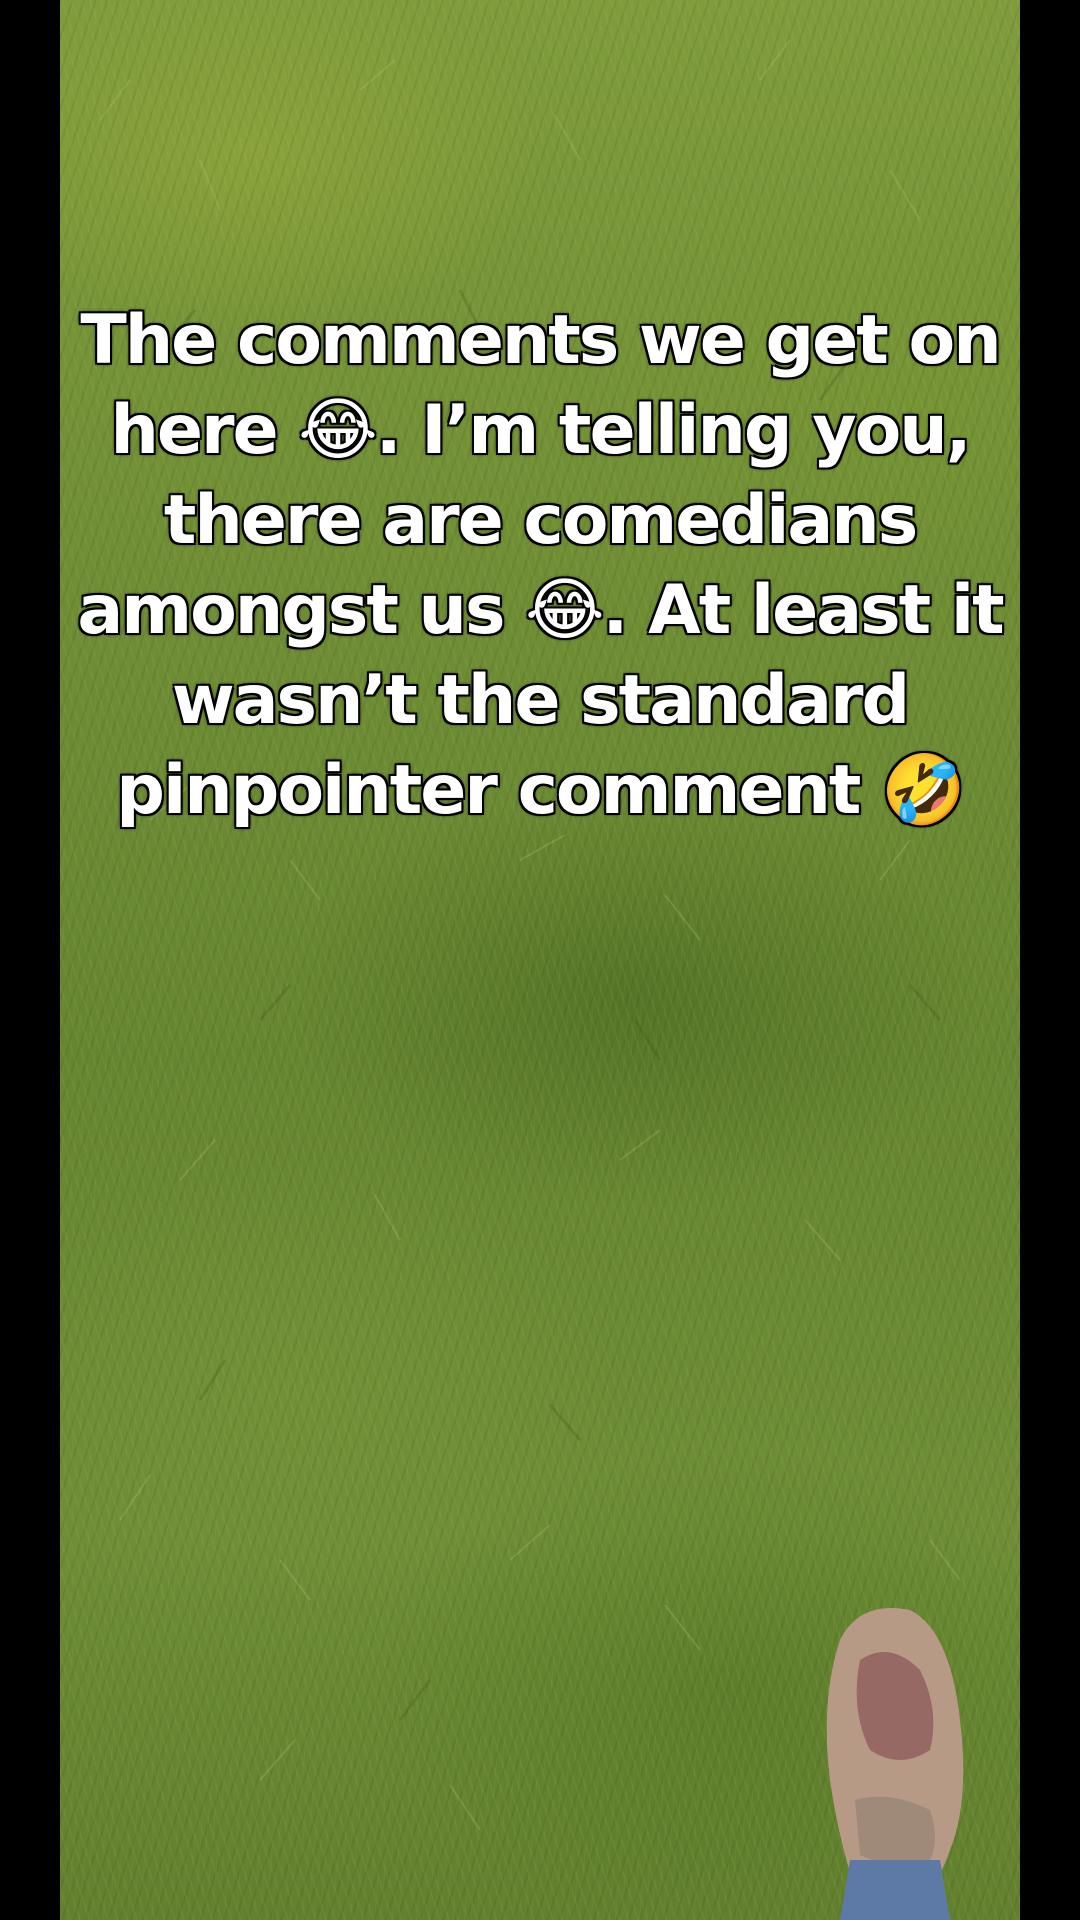 This screenshot has height=1920, width=1080. What do you see at coordinates (540, 700) in the screenshot?
I see `caption-line: wasn’t the standard` at bounding box center [540, 700].